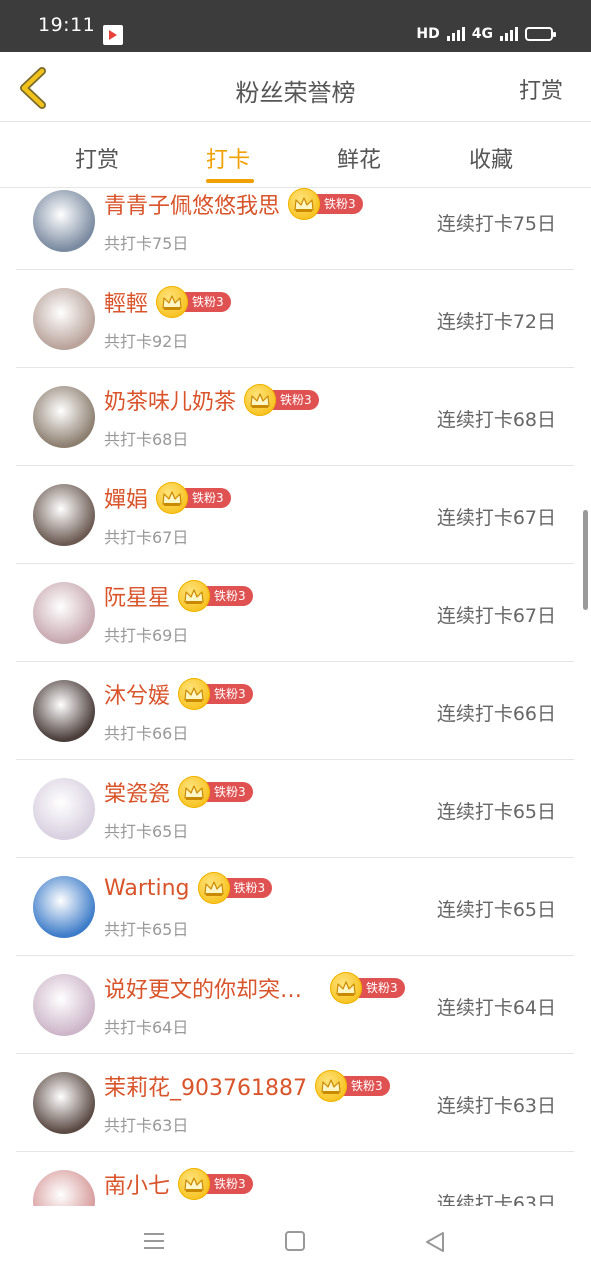  What do you see at coordinates (496, 224) in the screenshot?
I see `streak-checkin: 连续打卡75日` at bounding box center [496, 224].